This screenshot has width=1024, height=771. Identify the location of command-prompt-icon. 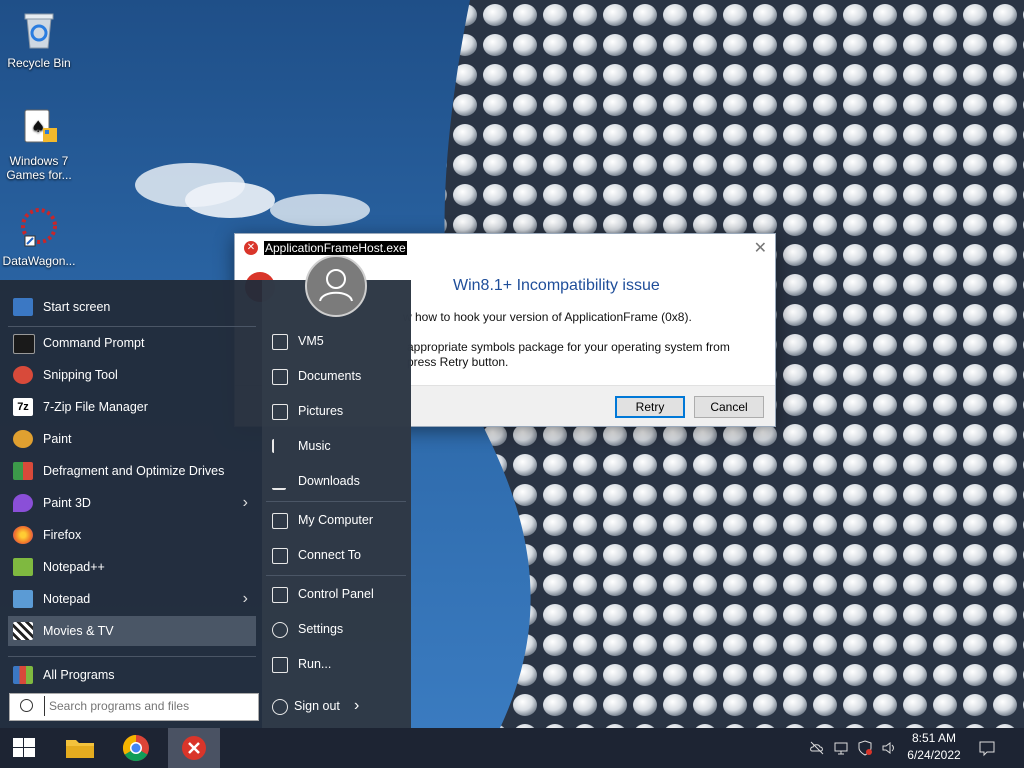
(24, 344).